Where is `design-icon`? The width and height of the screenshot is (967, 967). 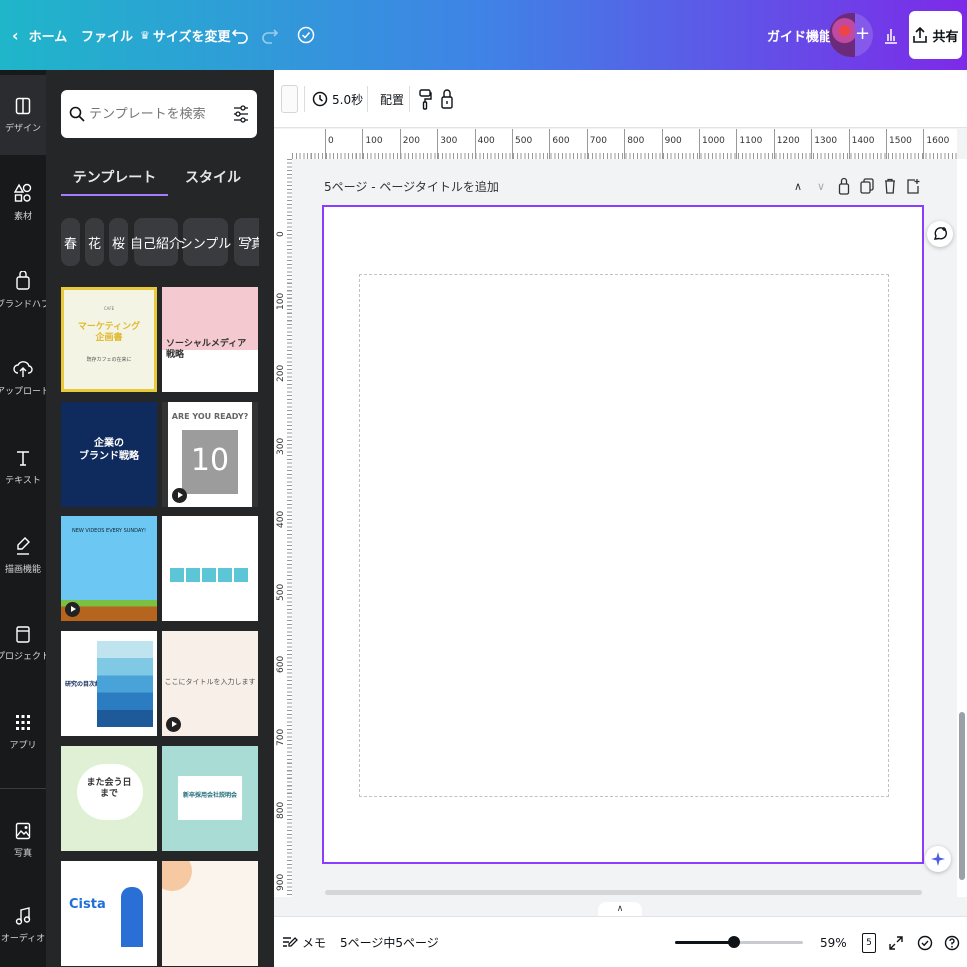
design-icon is located at coordinates (23, 105).